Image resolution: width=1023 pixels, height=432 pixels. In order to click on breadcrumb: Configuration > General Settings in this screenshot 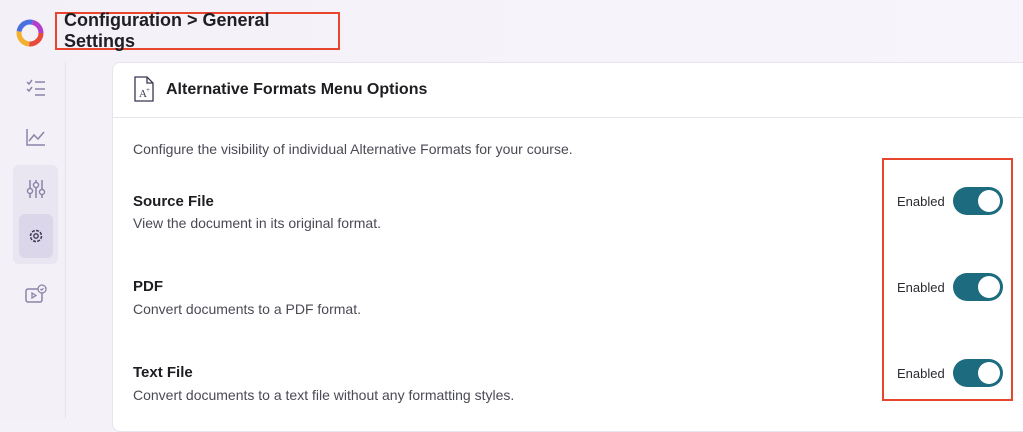, I will do `click(197, 30)`.